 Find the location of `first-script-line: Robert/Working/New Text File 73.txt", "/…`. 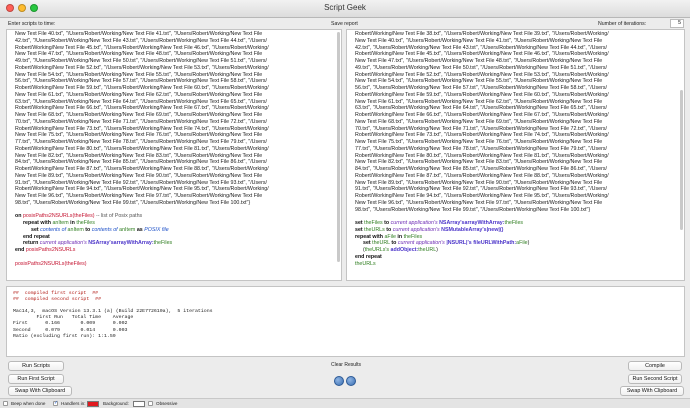

first-script-line: Robert/Working/New Text File 73.txt", "/… is located at coordinates (142, 128).